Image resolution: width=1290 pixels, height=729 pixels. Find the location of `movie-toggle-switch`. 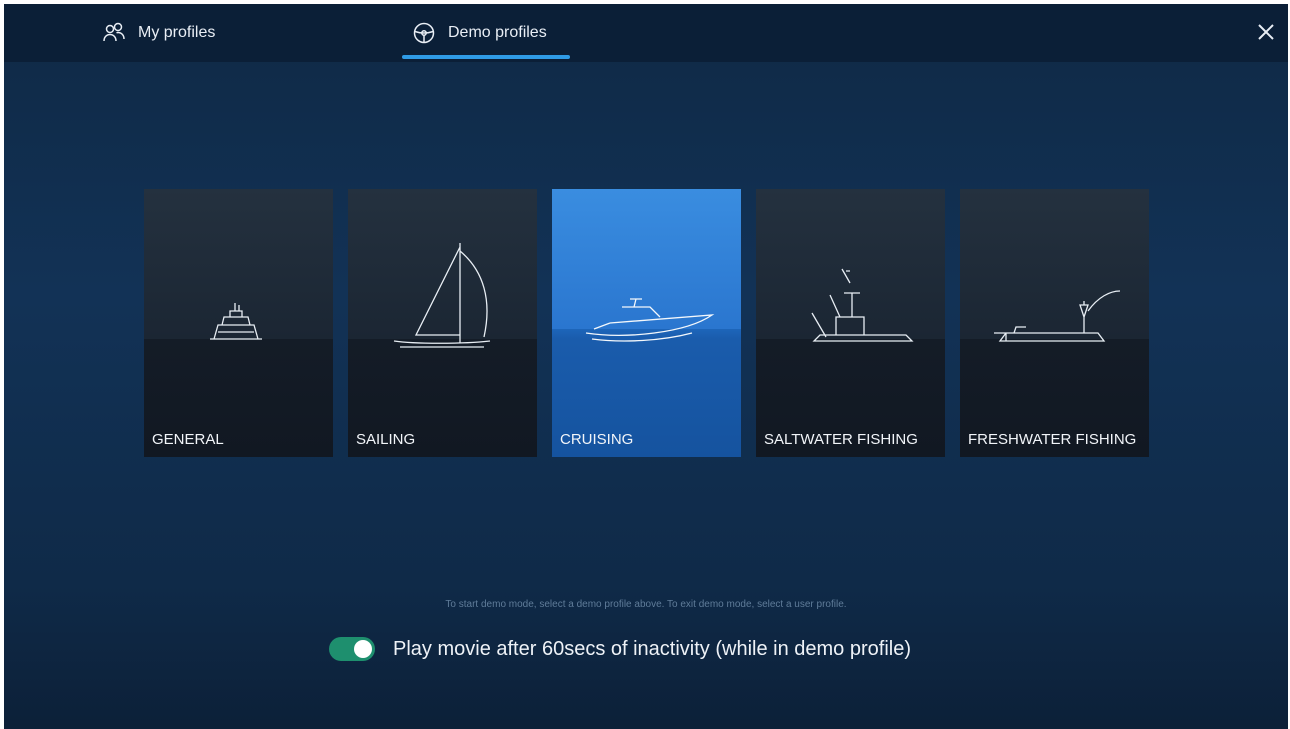

movie-toggle-switch is located at coordinates (352, 649).